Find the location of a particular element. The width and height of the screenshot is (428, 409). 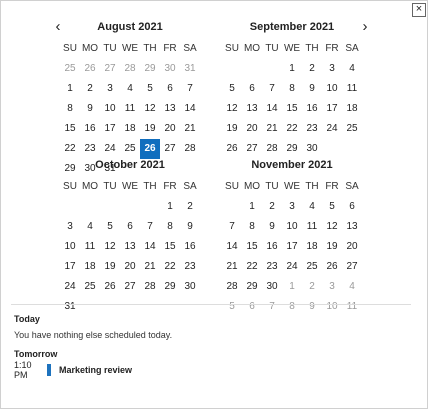

agenda-event: 1:10 PM Marketing review is located at coordinates (73, 370).